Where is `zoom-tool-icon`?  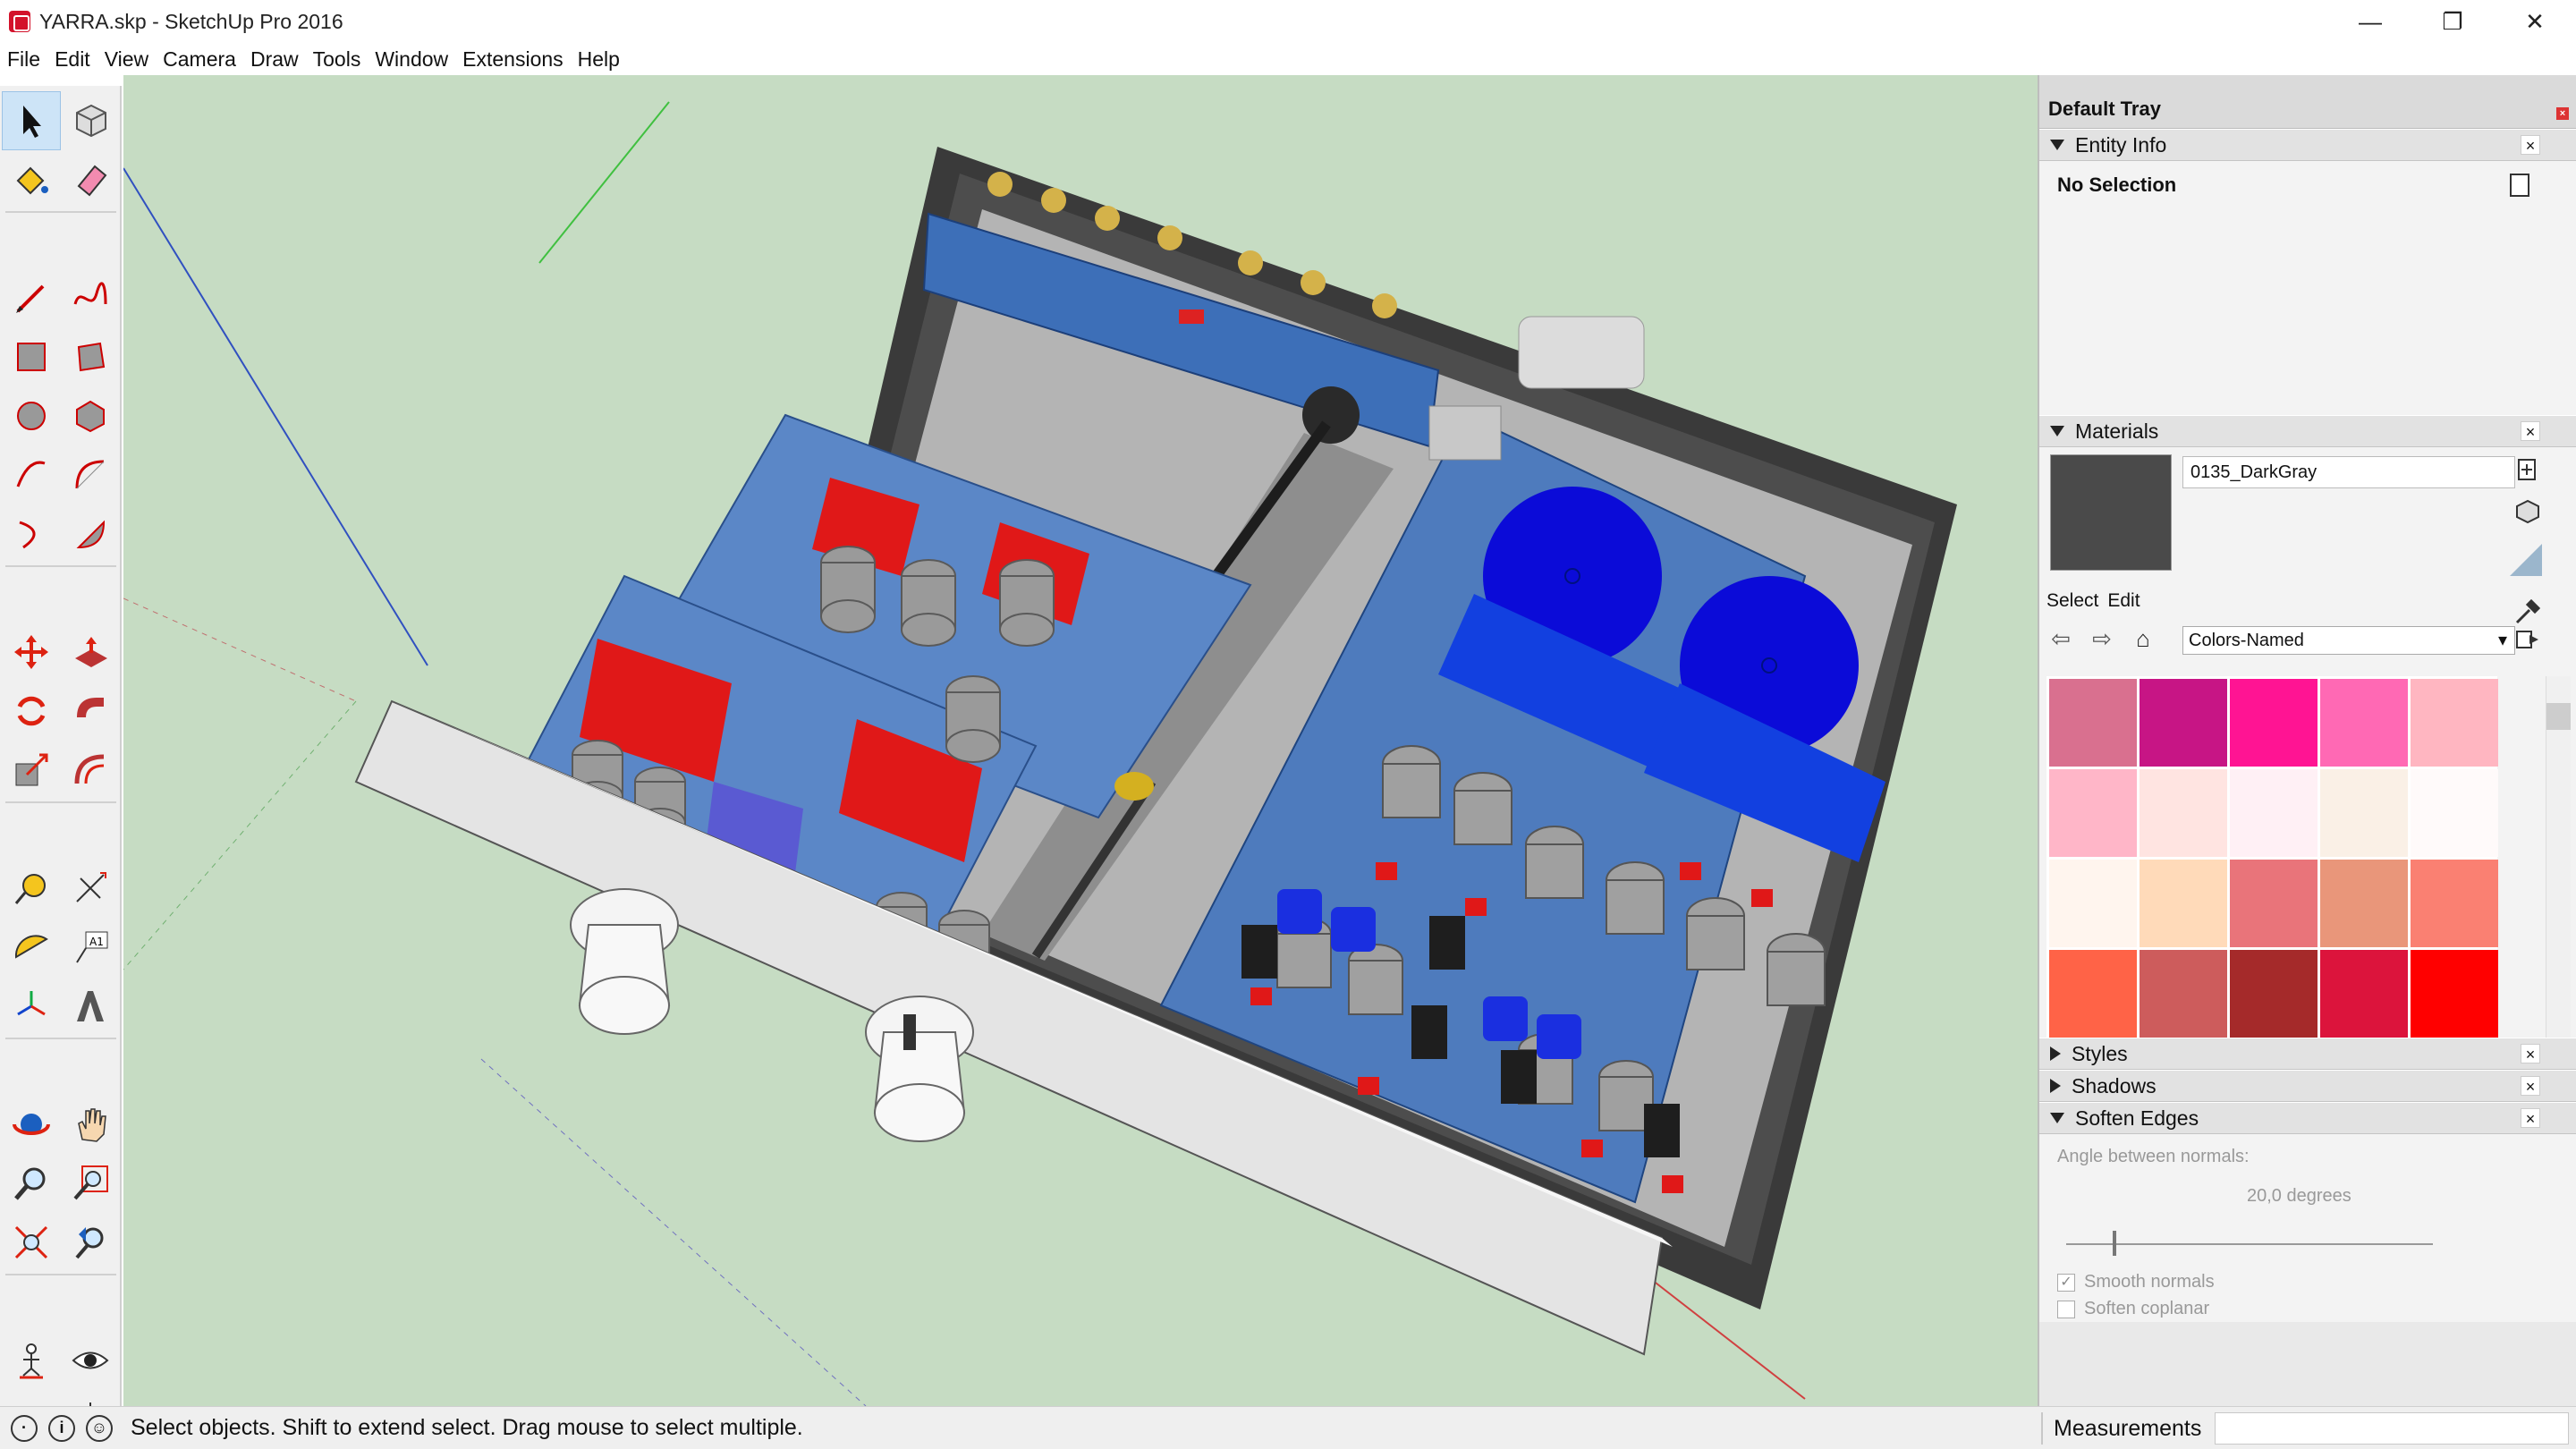
zoom-tool-icon is located at coordinates (31, 1183).